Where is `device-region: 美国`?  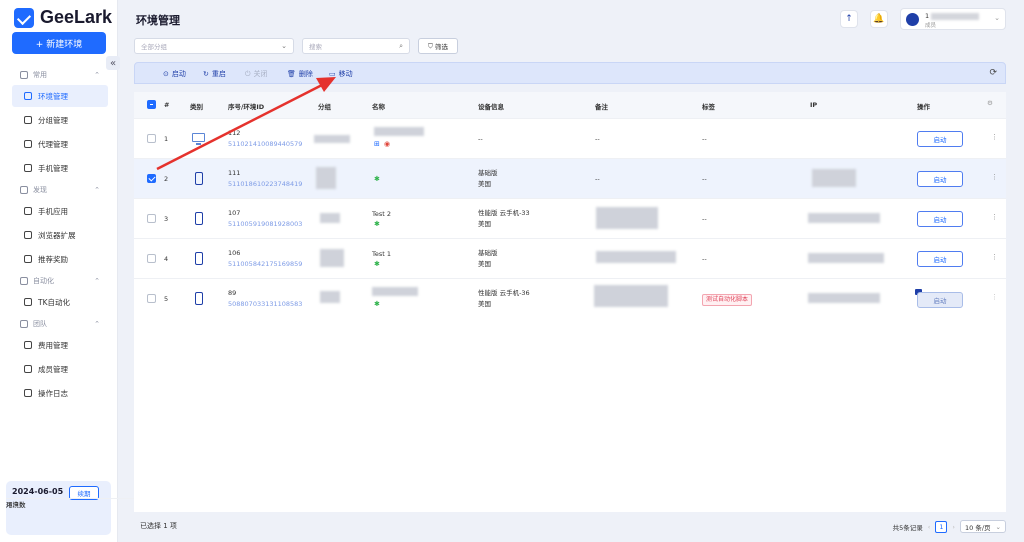 device-region: 美国 is located at coordinates (484, 264).